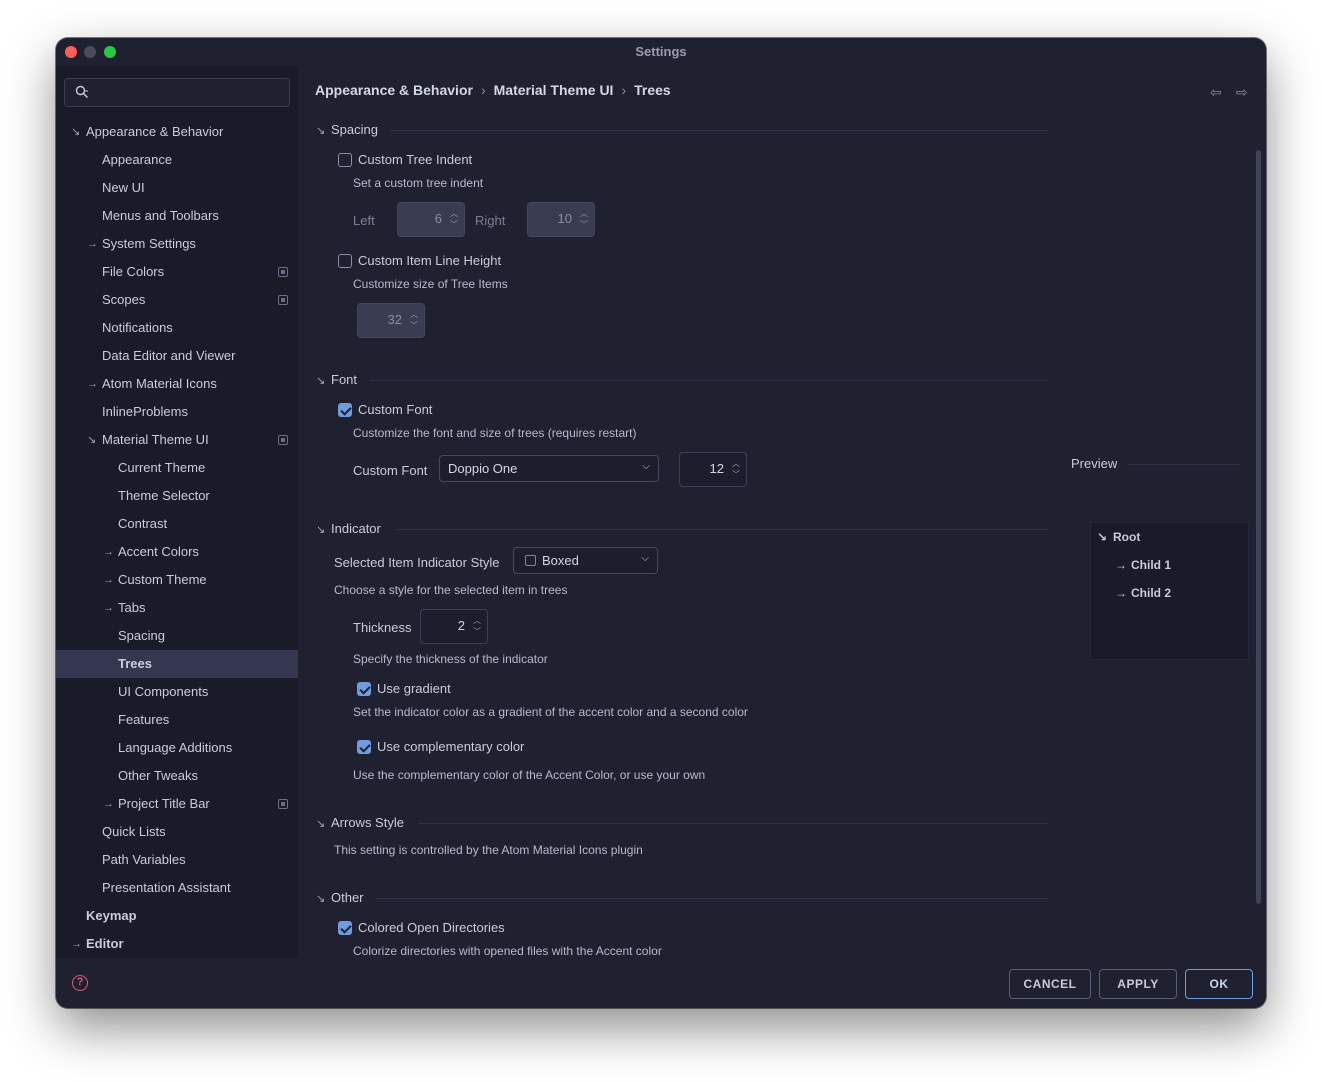  What do you see at coordinates (585, 560) in the screenshot?
I see `indicator-style-select: Boxed ⌵` at bounding box center [585, 560].